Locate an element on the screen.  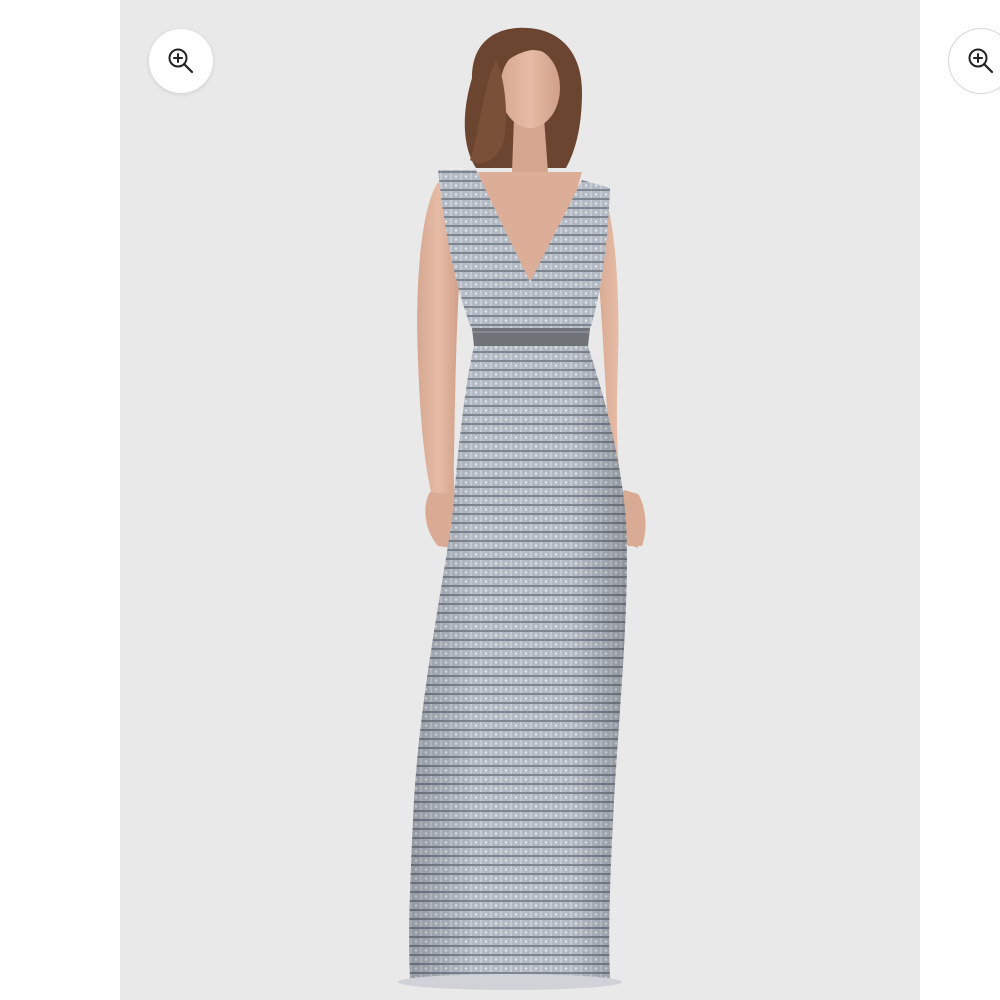
zoom-in-button is located at coordinates (181, 61).